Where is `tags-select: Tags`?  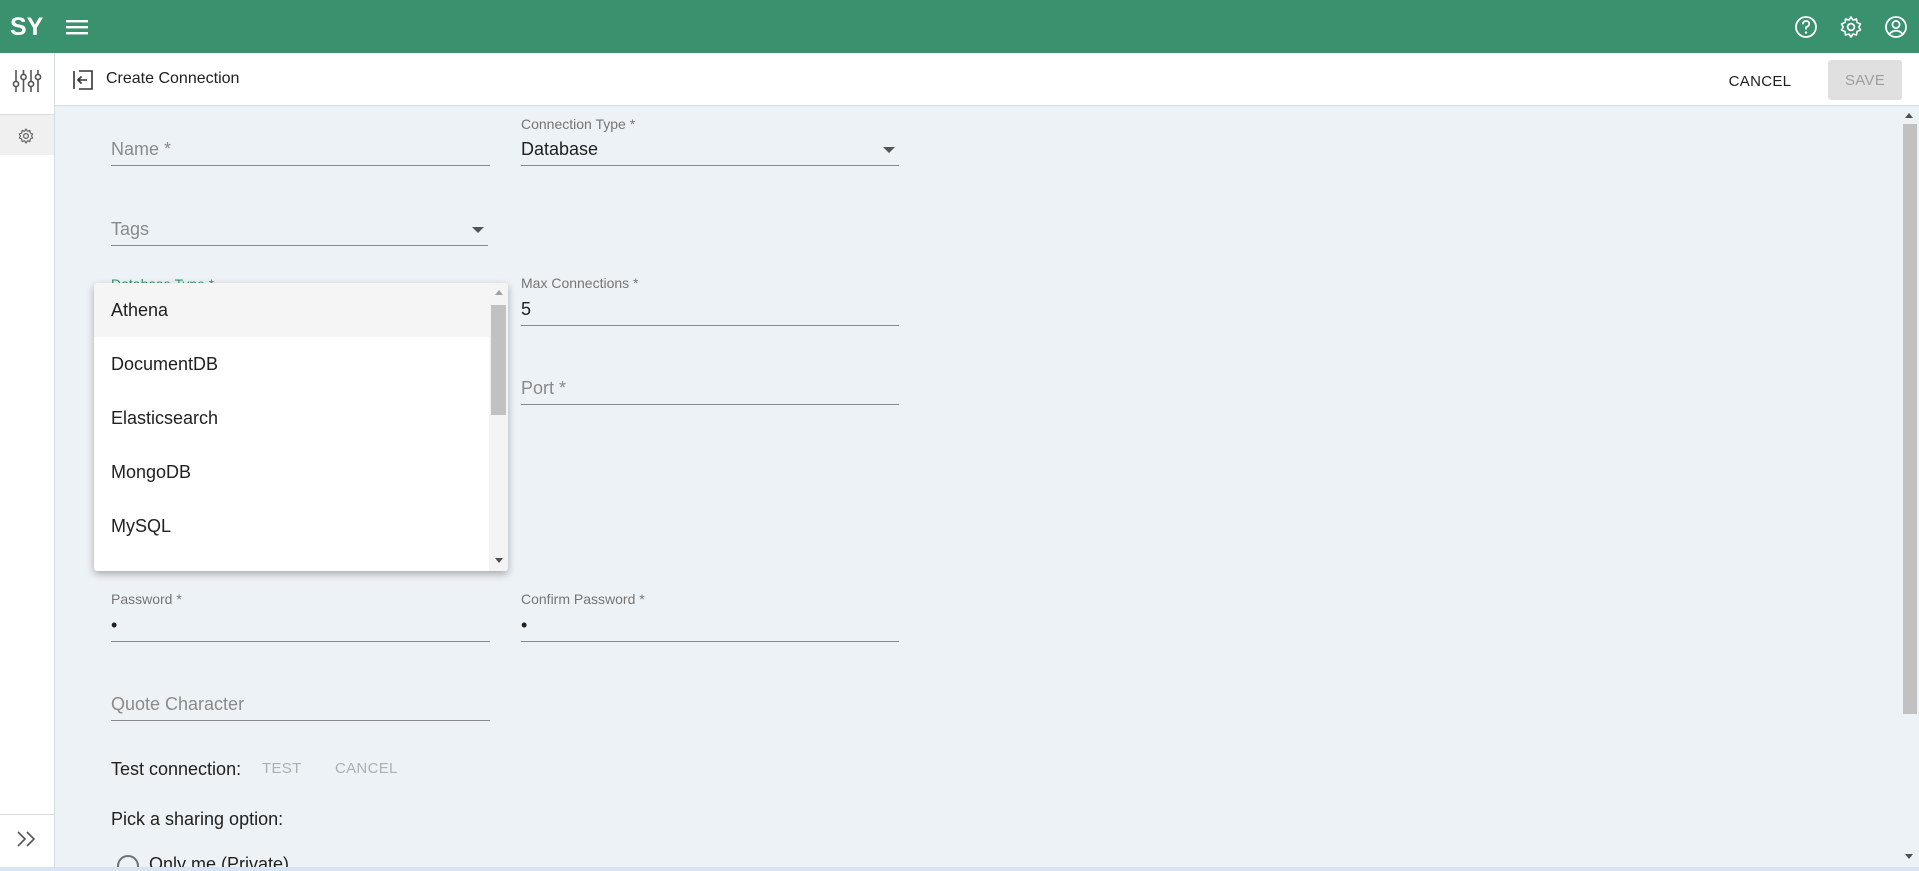
tags-select: Tags is located at coordinates (299, 232).